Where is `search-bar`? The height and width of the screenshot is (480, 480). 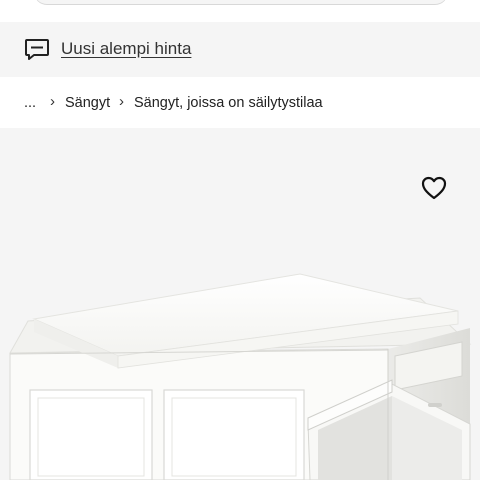
search-bar is located at coordinates (241, 2).